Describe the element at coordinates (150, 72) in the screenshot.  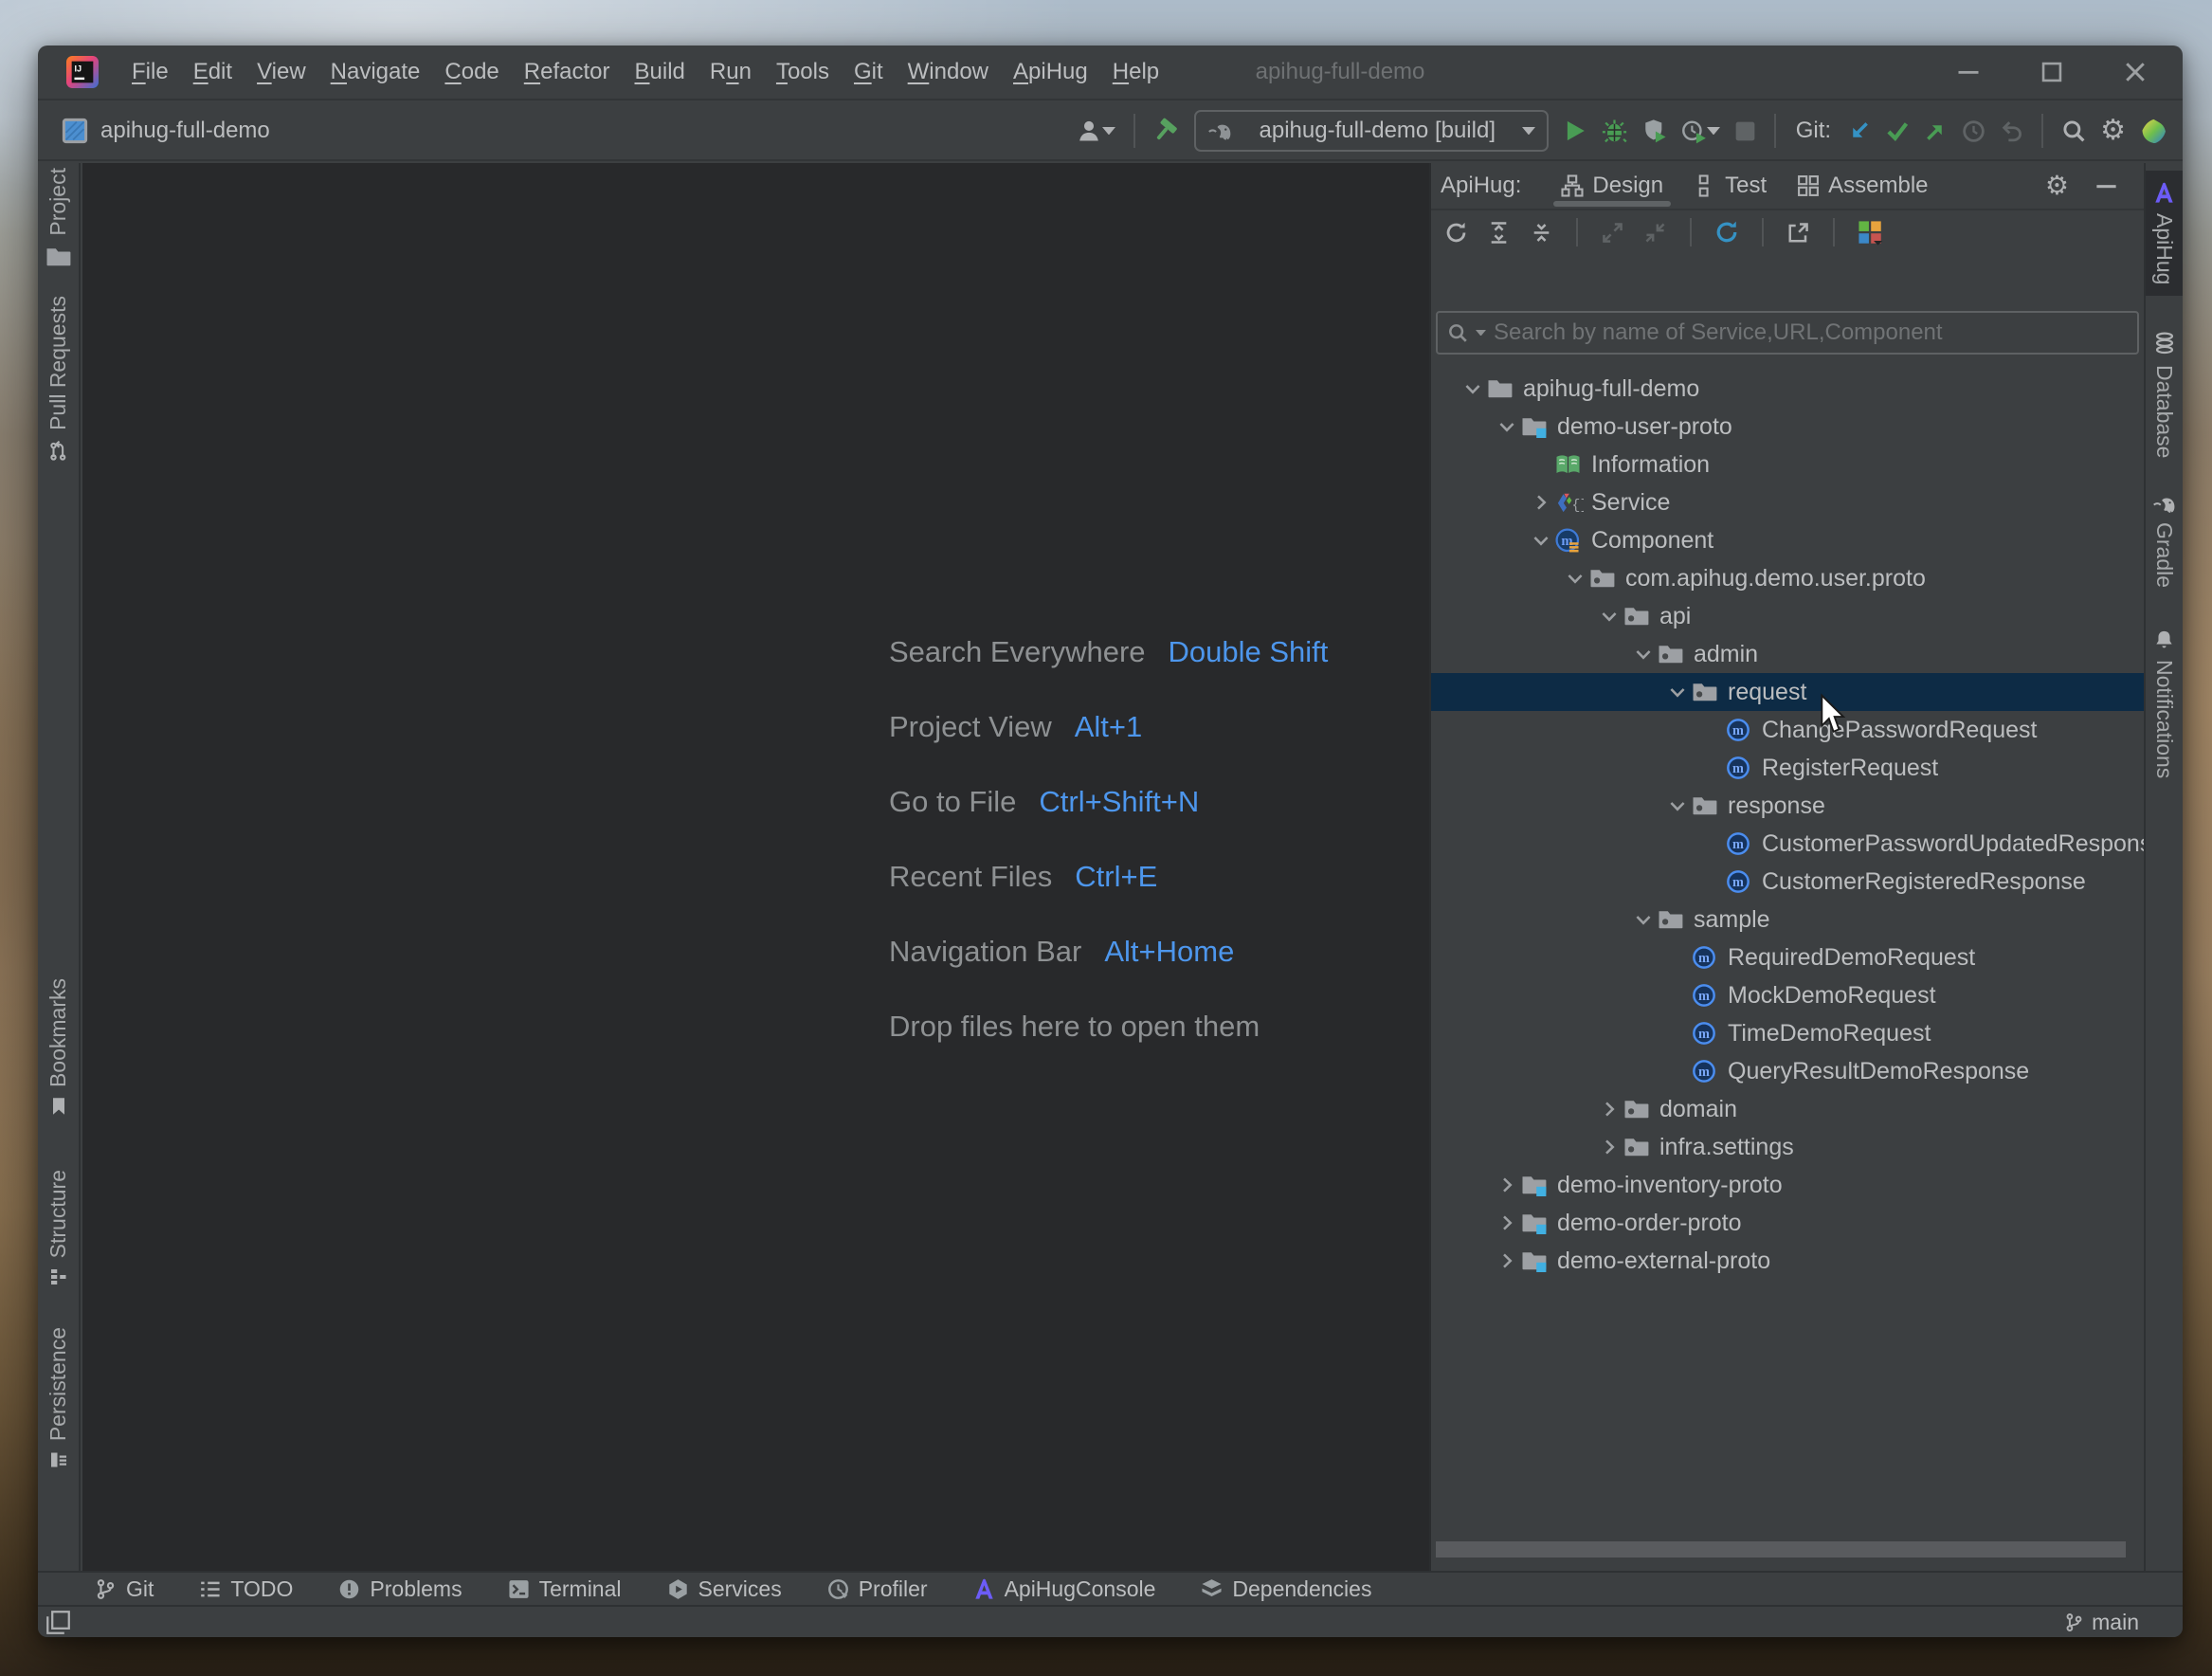
I see `menu-file: File` at that location.